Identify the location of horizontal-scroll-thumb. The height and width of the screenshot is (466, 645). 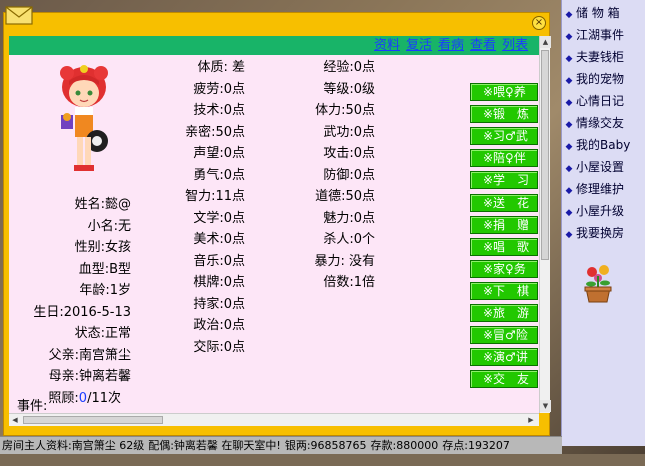
(93, 420).